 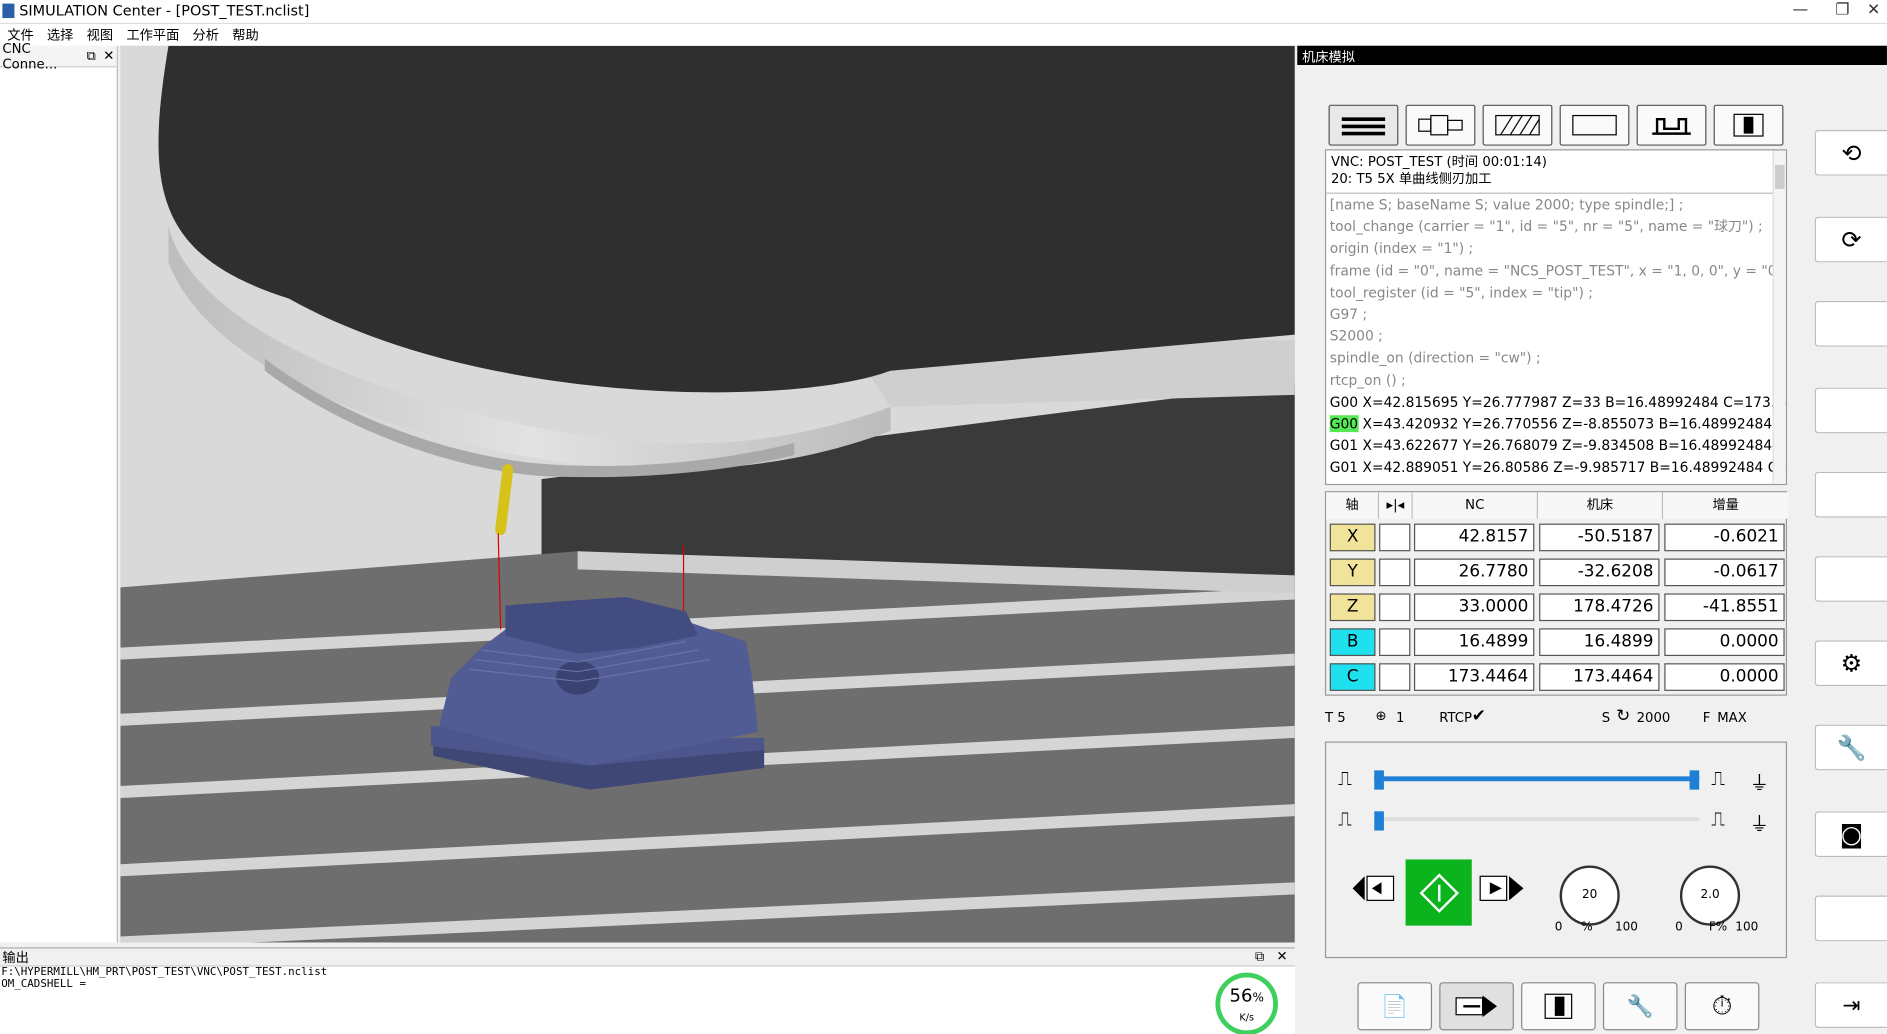 I want to click on menu-help: 帮助, so click(x=250, y=34).